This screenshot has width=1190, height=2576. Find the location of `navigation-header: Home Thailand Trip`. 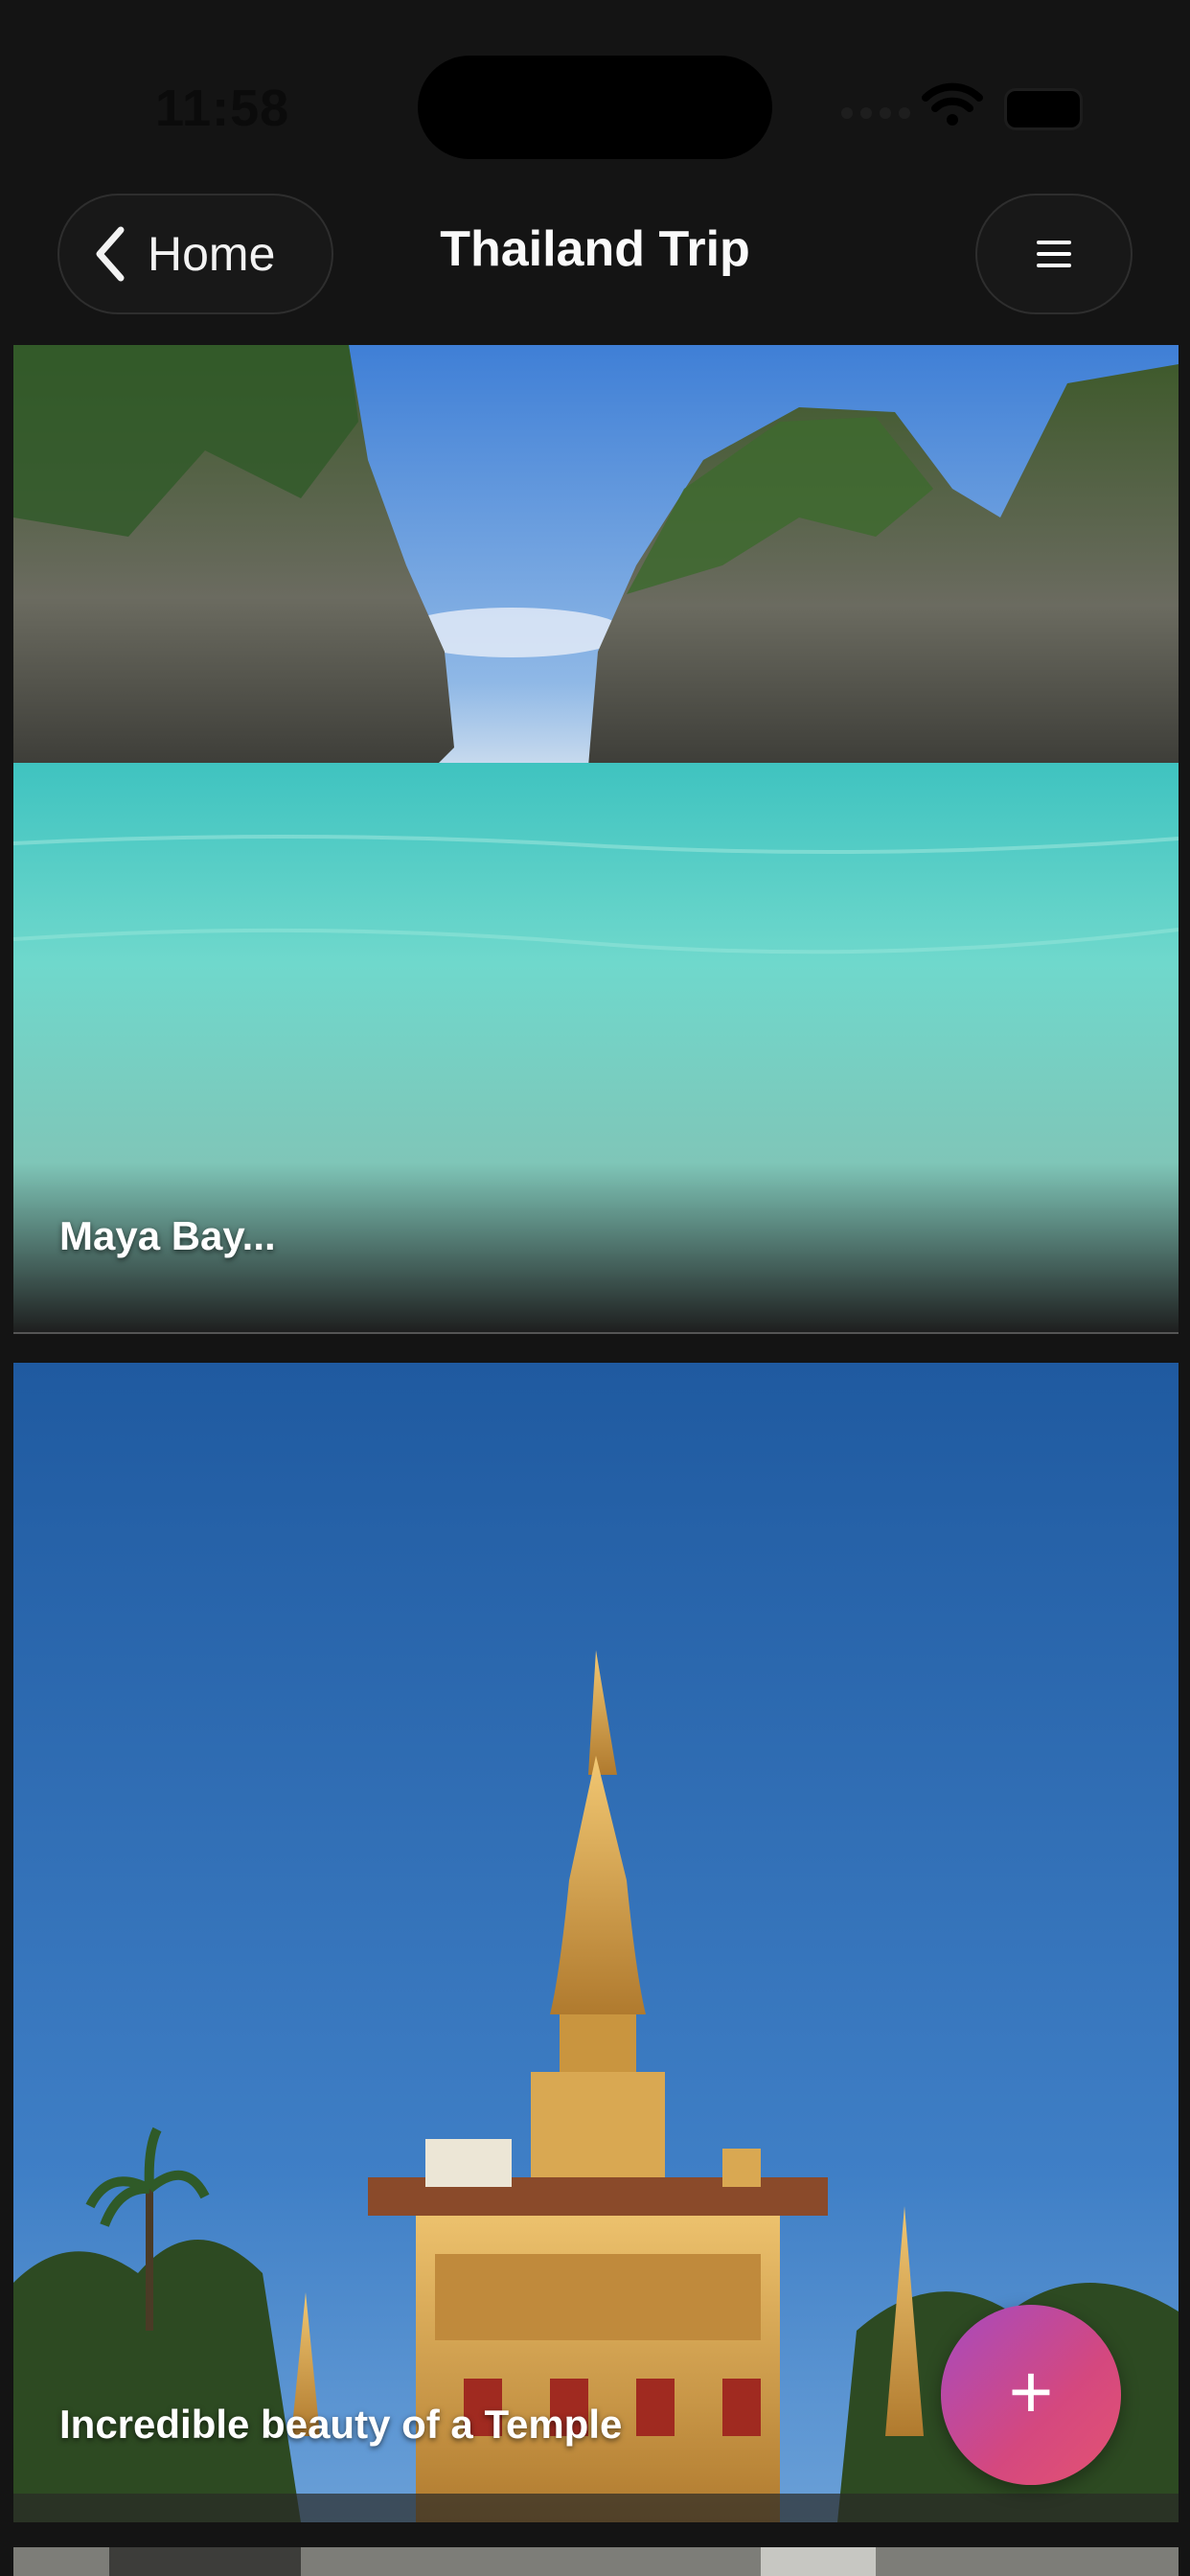

navigation-header: Home Thailand Trip is located at coordinates (595, 263).